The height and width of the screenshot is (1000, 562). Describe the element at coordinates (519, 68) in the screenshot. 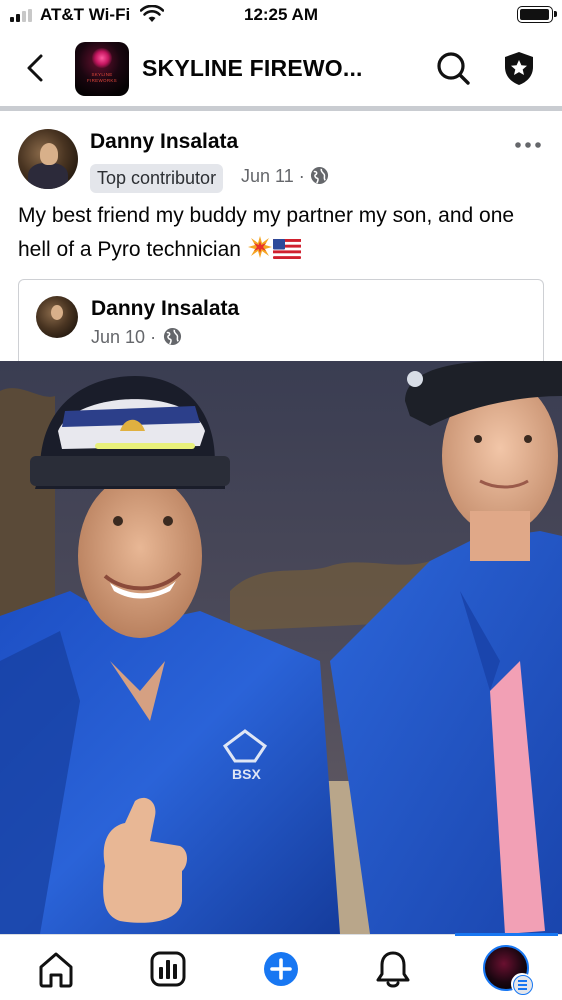

I see `shield-star-icon` at that location.